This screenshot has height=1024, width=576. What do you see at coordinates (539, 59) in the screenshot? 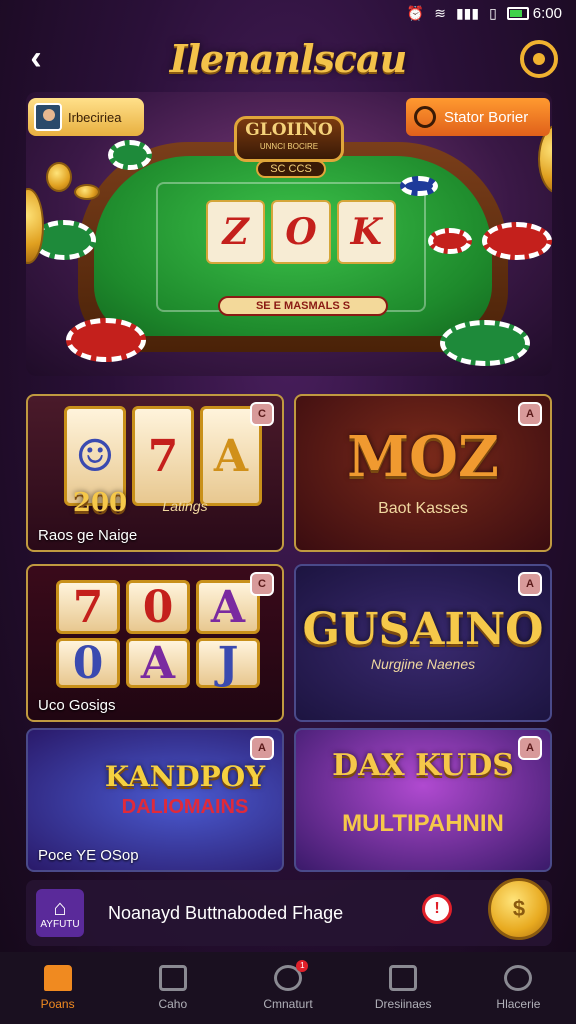
I see `support-button` at bounding box center [539, 59].